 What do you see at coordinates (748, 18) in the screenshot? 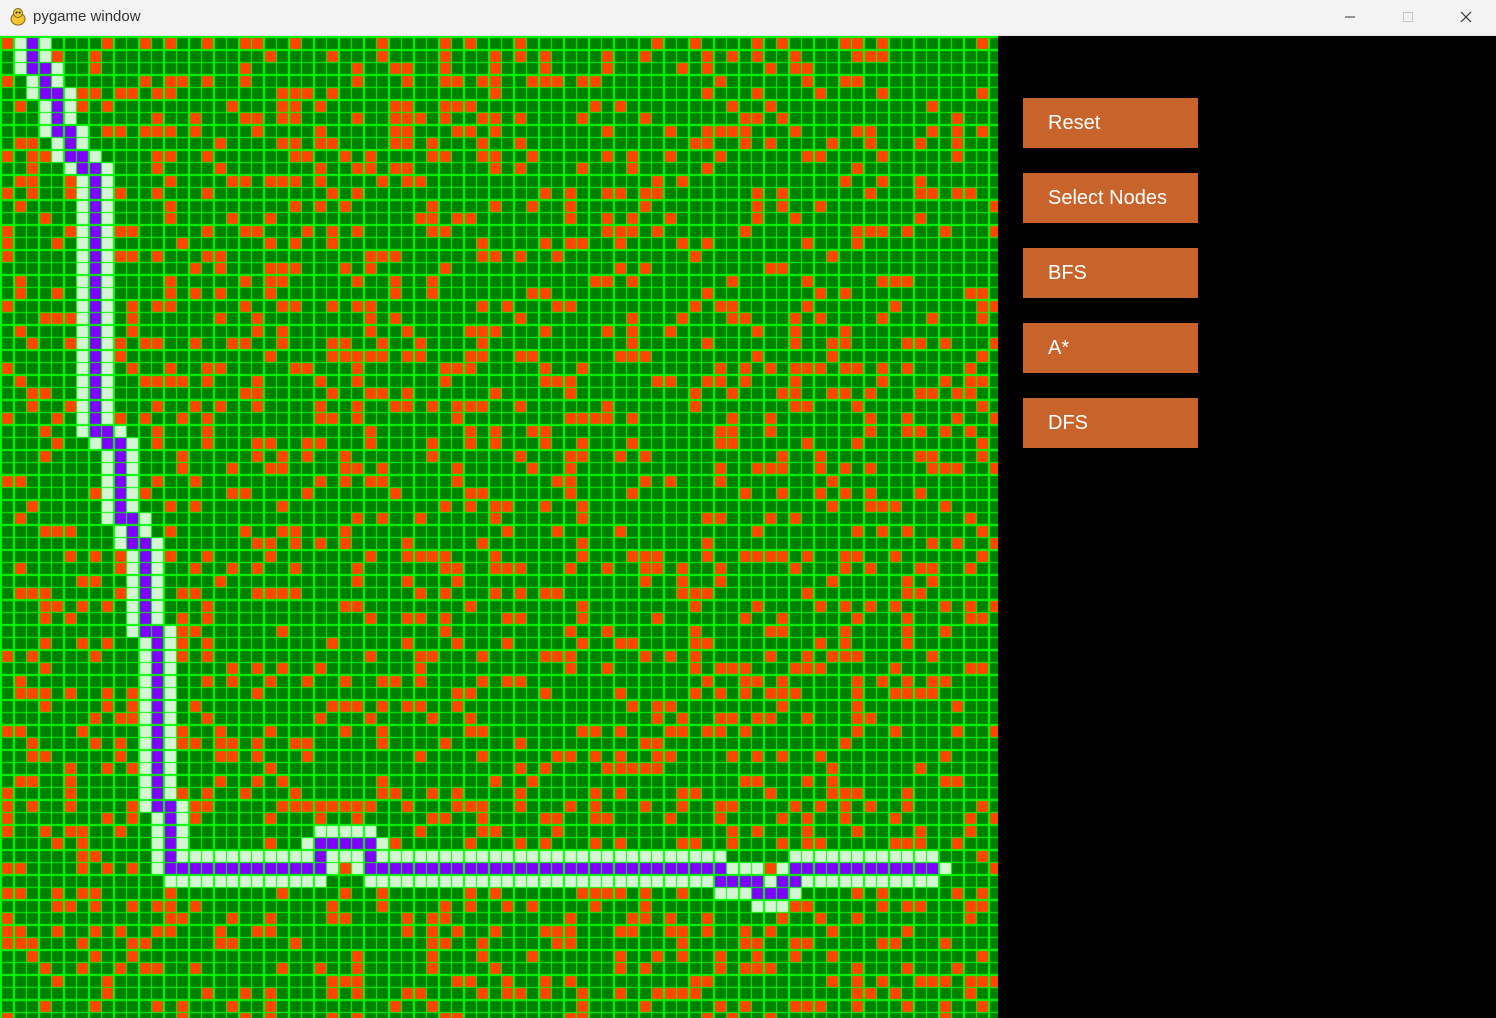
I see `title-bar: pygame window` at bounding box center [748, 18].